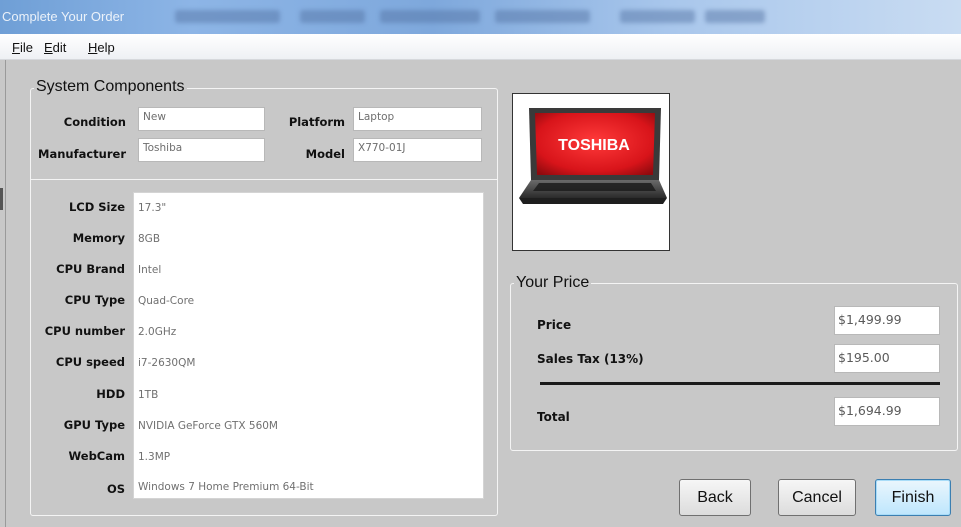  Describe the element at coordinates (152, 208) in the screenshot. I see `spec-value: 17.3"` at that location.